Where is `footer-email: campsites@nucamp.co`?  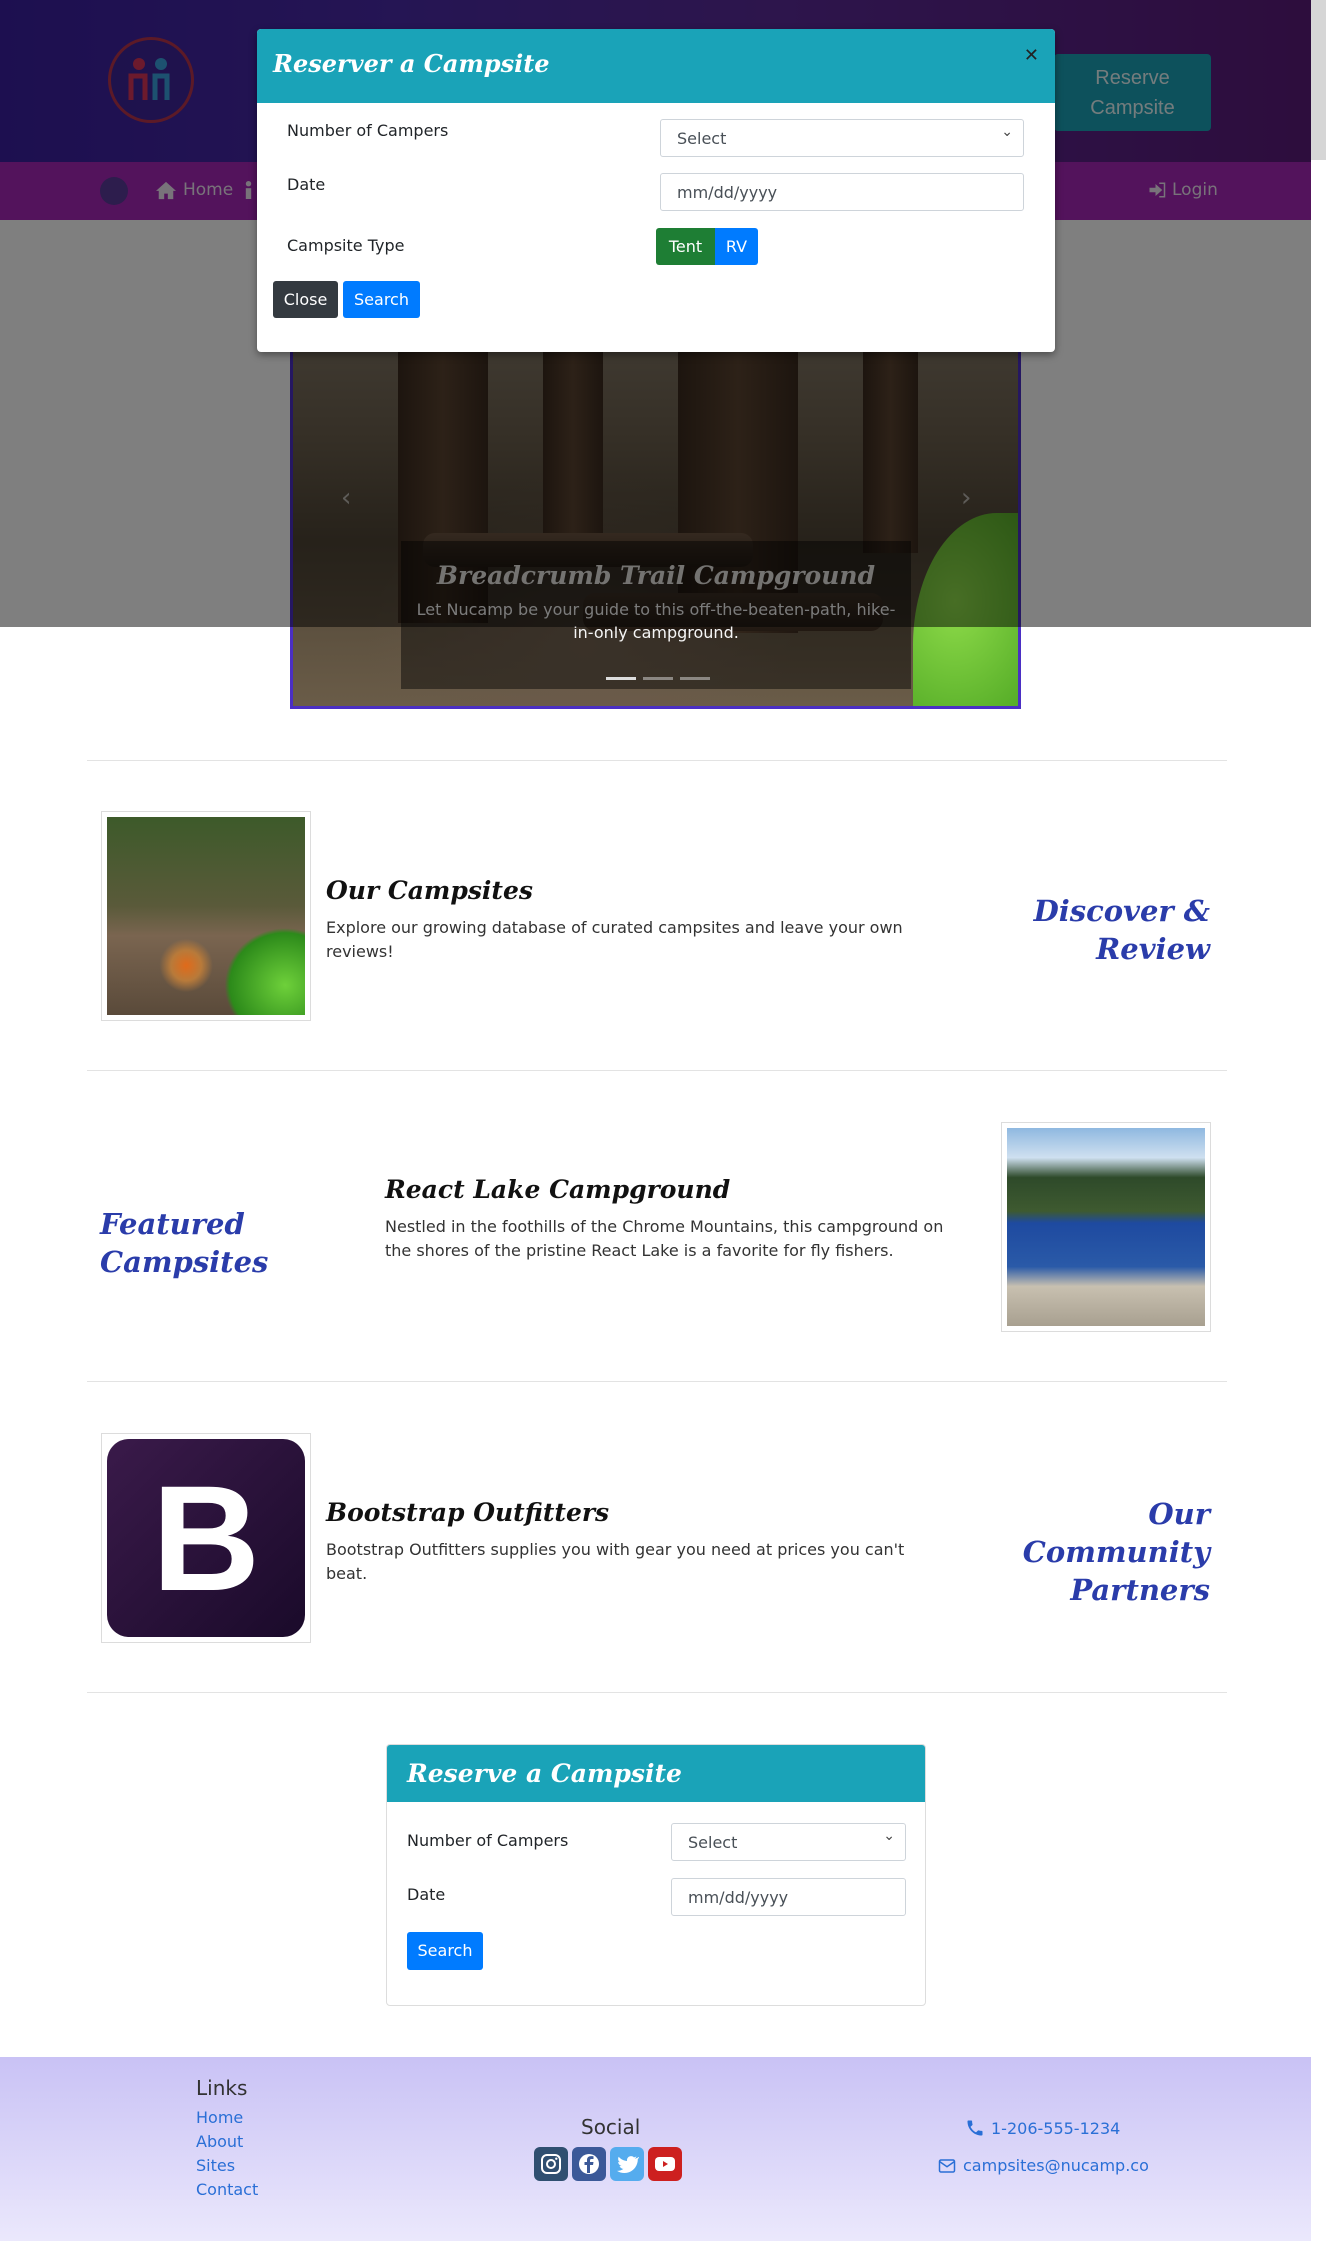
footer-email: campsites@nucamp.co is located at coordinates (1043, 2165).